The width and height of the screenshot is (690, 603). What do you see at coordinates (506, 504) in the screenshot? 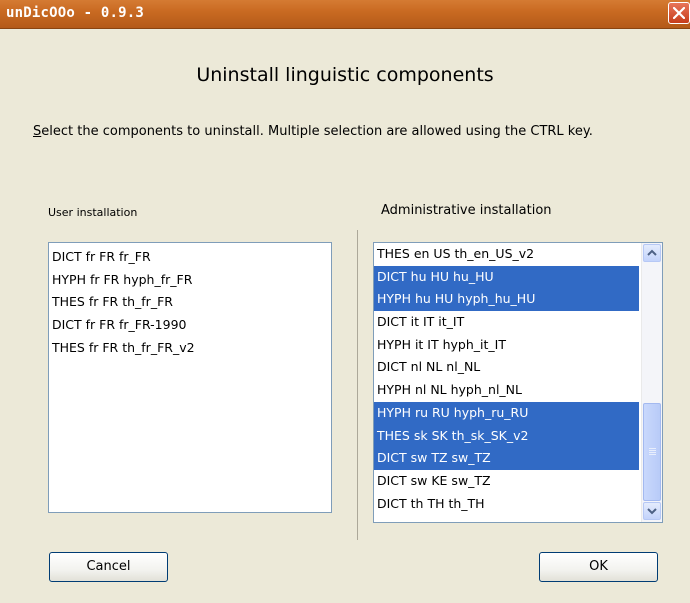
I see `list-item: DICT th TH th_TH` at bounding box center [506, 504].